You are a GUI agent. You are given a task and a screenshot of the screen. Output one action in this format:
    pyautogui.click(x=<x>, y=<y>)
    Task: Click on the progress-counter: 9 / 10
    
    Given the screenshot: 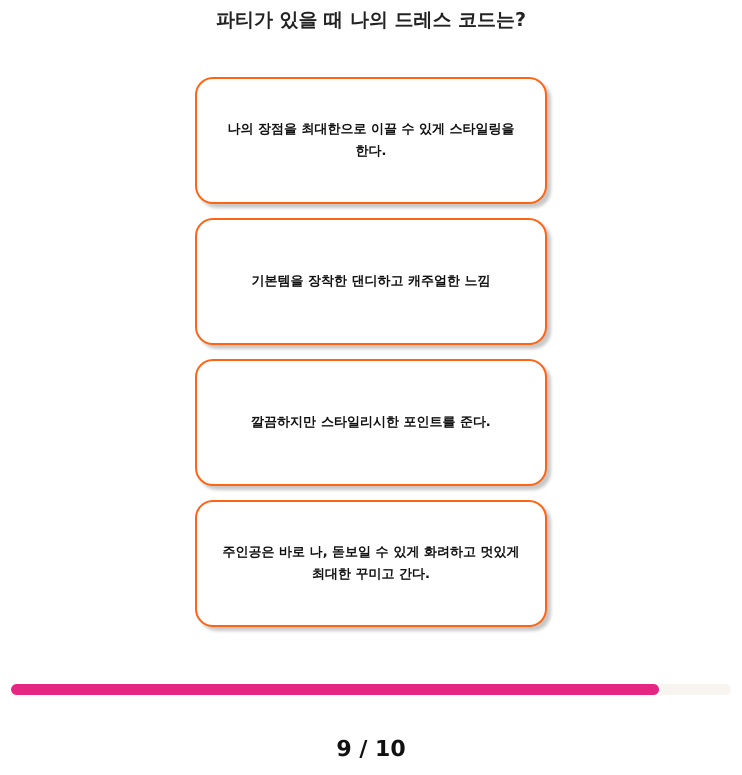 What is the action you would take?
    pyautogui.click(x=371, y=750)
    